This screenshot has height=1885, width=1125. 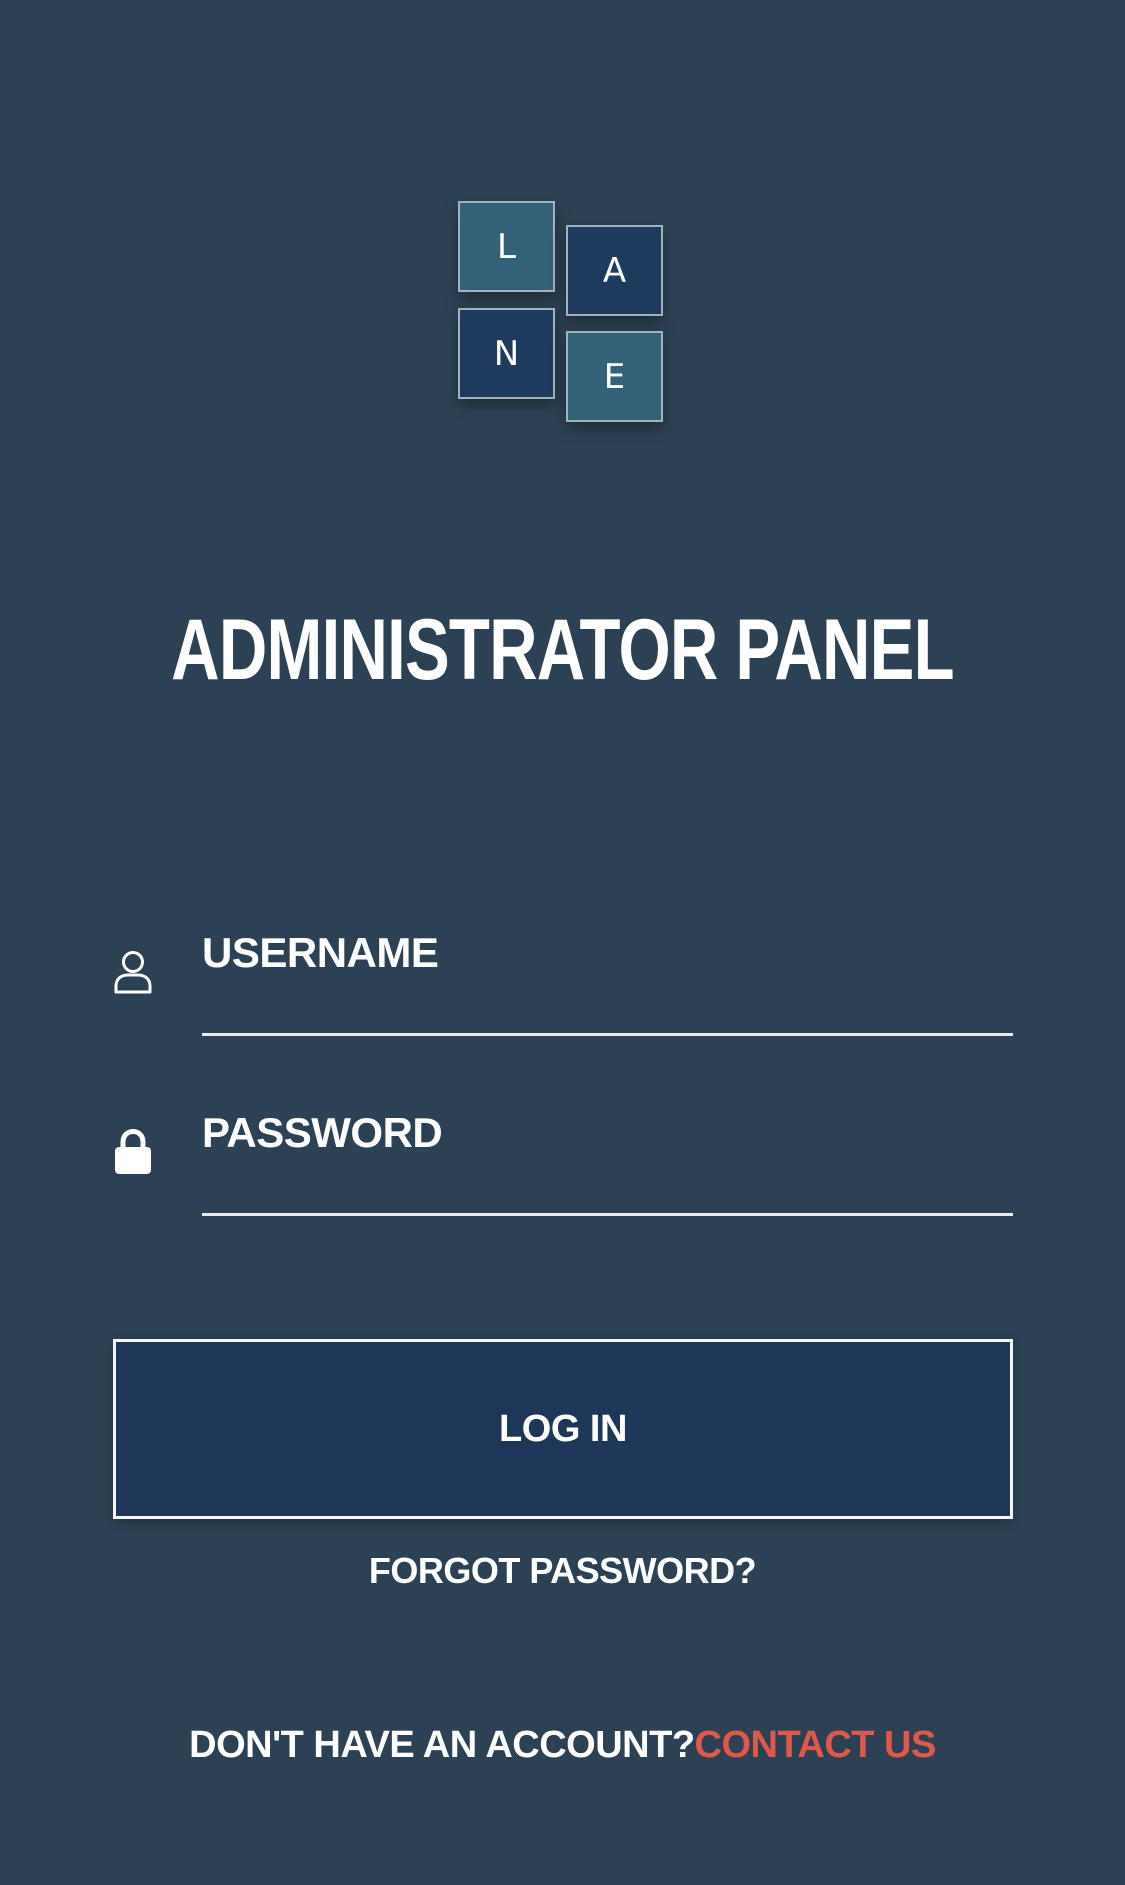 What do you see at coordinates (563, 313) in the screenshot?
I see `app-logo: L A N E` at bounding box center [563, 313].